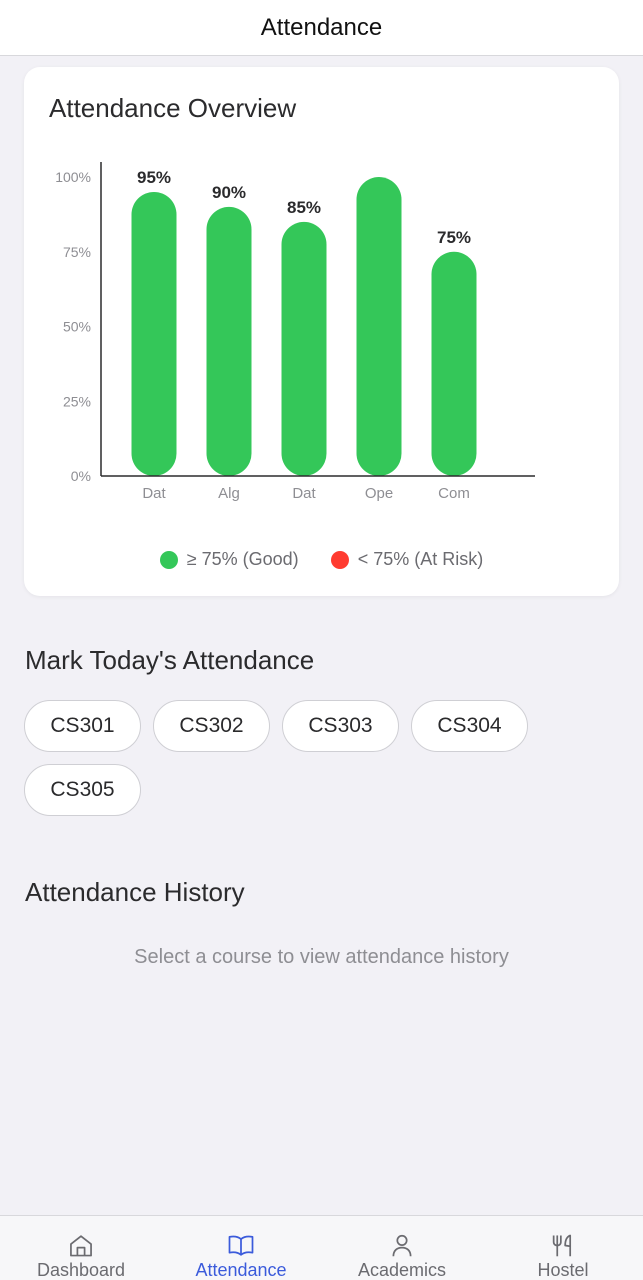  I want to click on x-tick-label: Com, so click(454, 493).